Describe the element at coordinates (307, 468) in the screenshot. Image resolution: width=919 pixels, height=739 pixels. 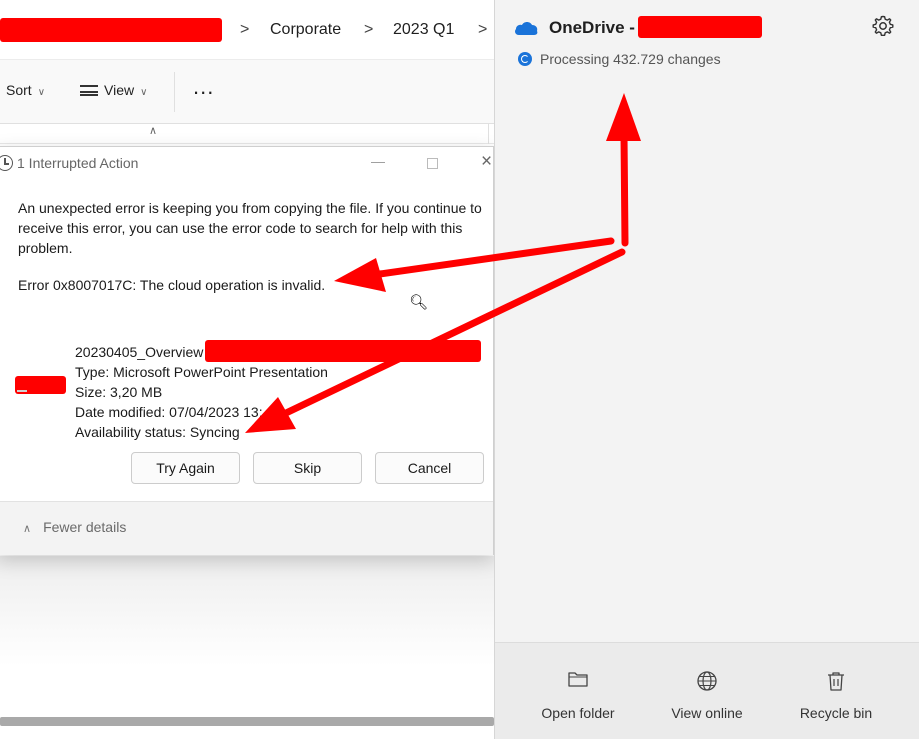
I see `skip-button: Skip` at that location.